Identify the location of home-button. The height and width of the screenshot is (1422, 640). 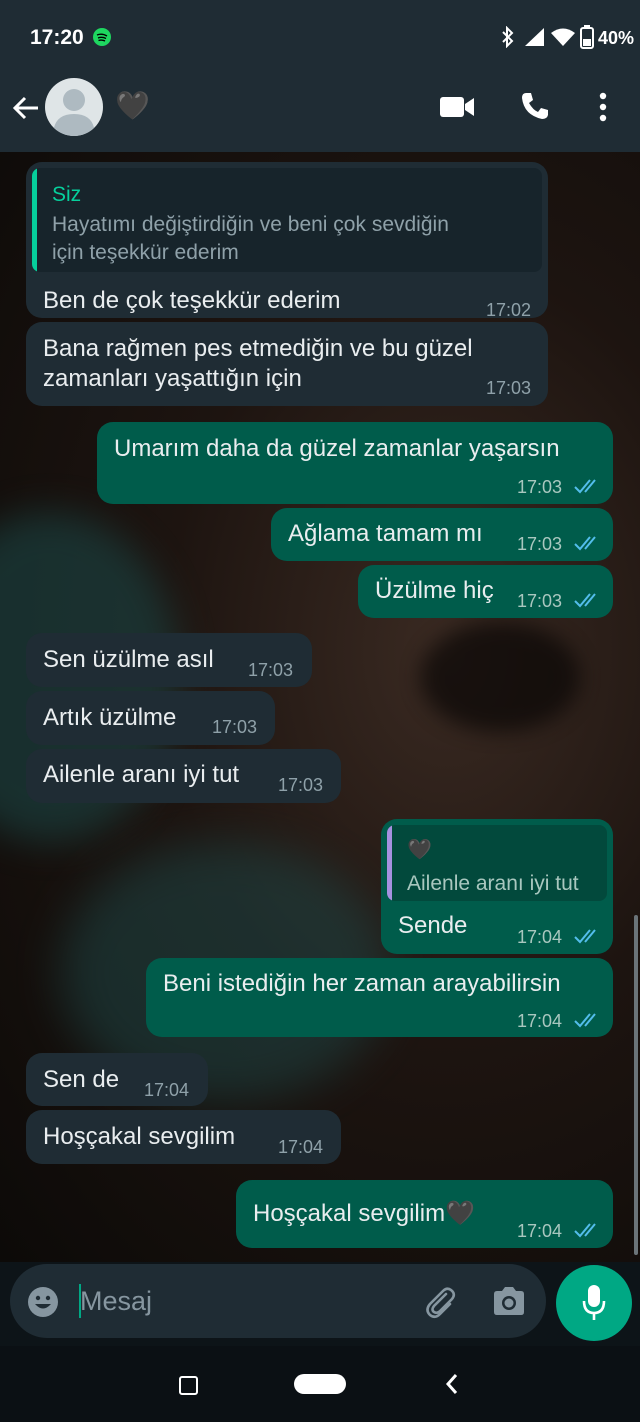
(320, 1384).